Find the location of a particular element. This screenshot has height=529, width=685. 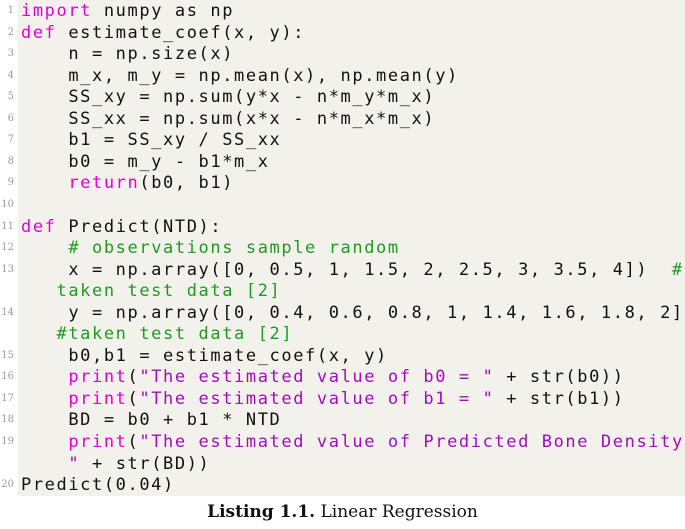

code-line-continuation: #taken test data [2] is located at coordinates (342, 334).